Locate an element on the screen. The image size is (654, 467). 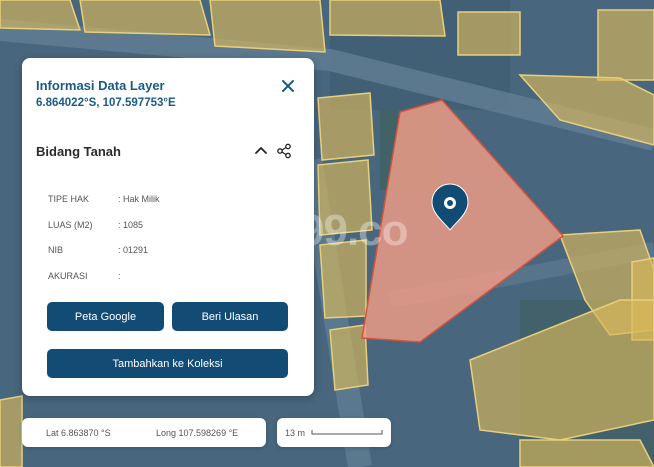
latitude-readout: Lat 6.863870 °S is located at coordinates (78, 433).